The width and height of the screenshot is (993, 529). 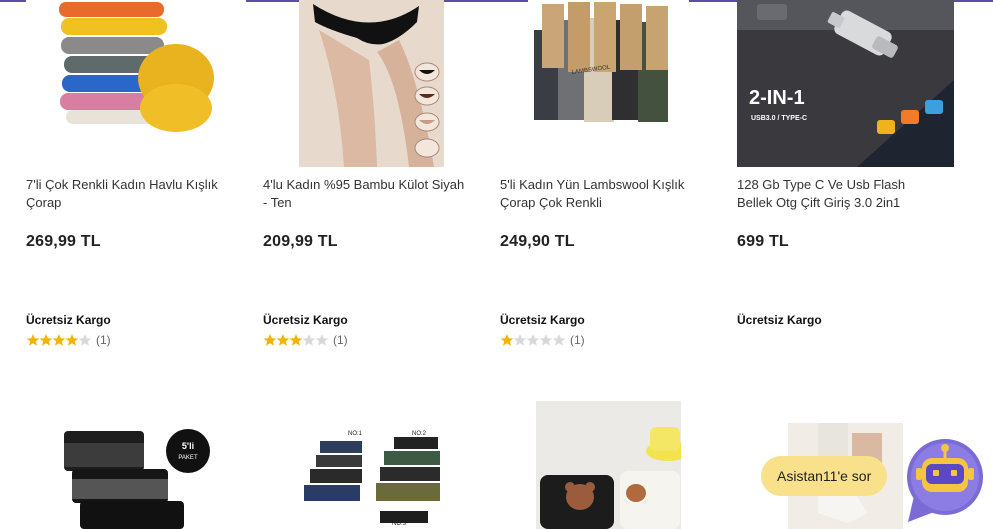 I want to click on assistant-ask-button: Asistan11'e sor, so click(x=824, y=476).